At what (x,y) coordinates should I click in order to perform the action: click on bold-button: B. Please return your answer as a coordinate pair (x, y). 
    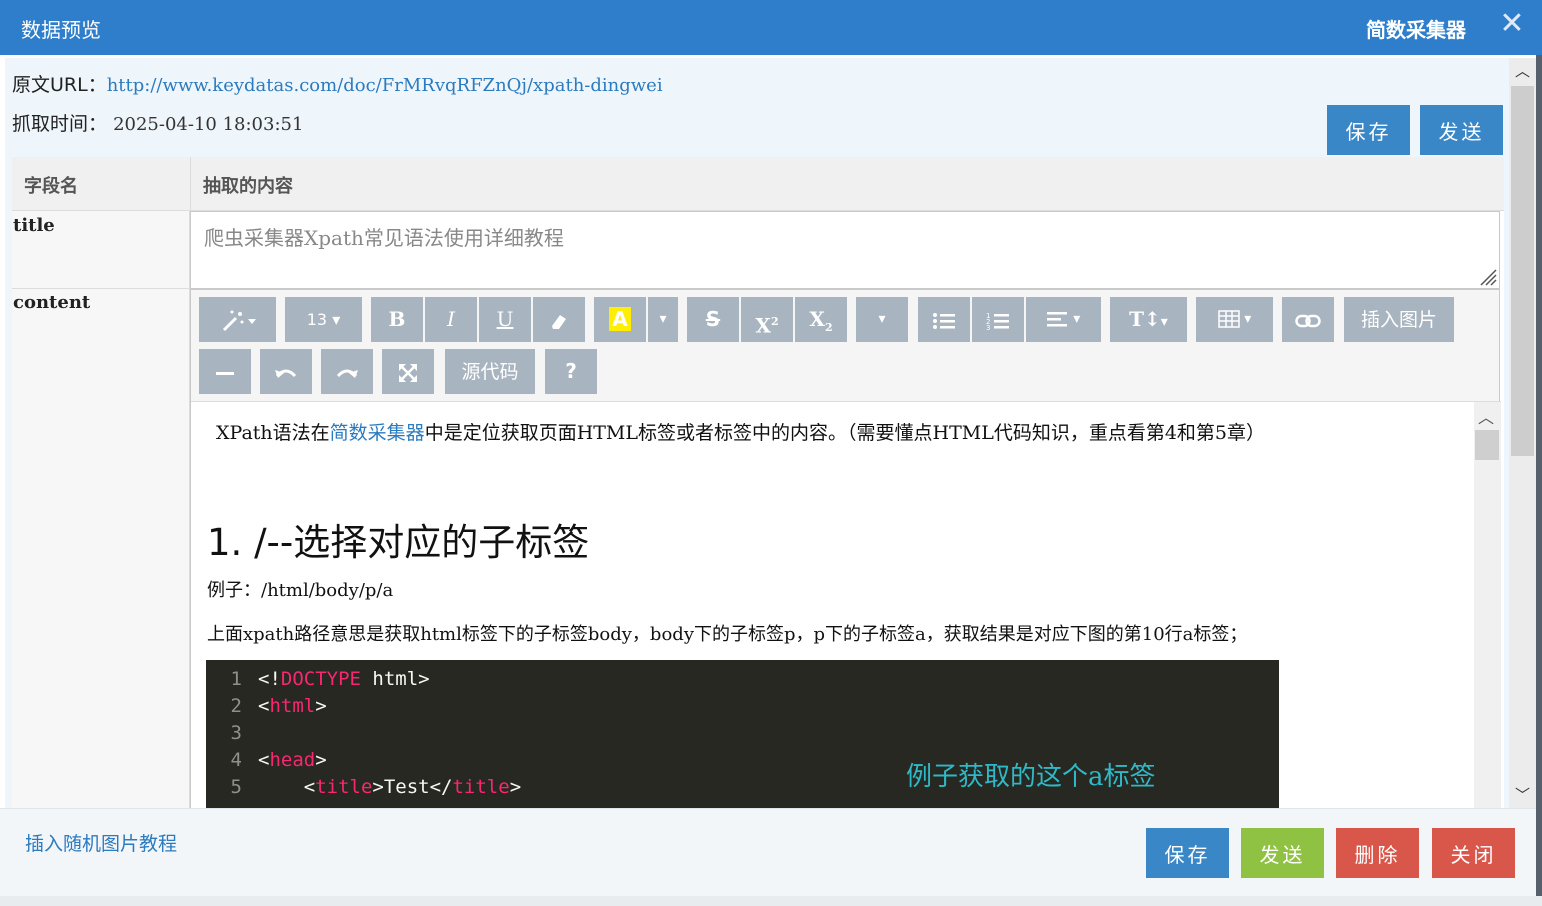
    Looking at the image, I should click on (397, 319).